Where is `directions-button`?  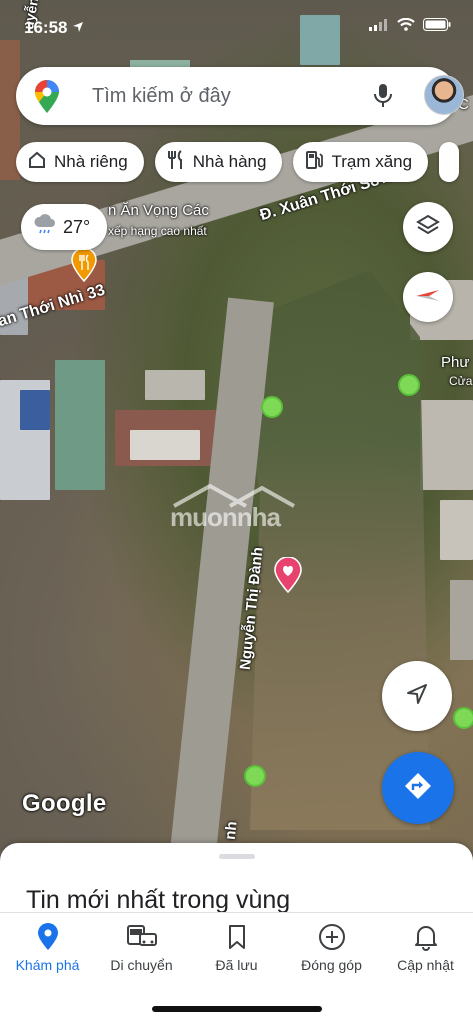
directions-button is located at coordinates (418, 788).